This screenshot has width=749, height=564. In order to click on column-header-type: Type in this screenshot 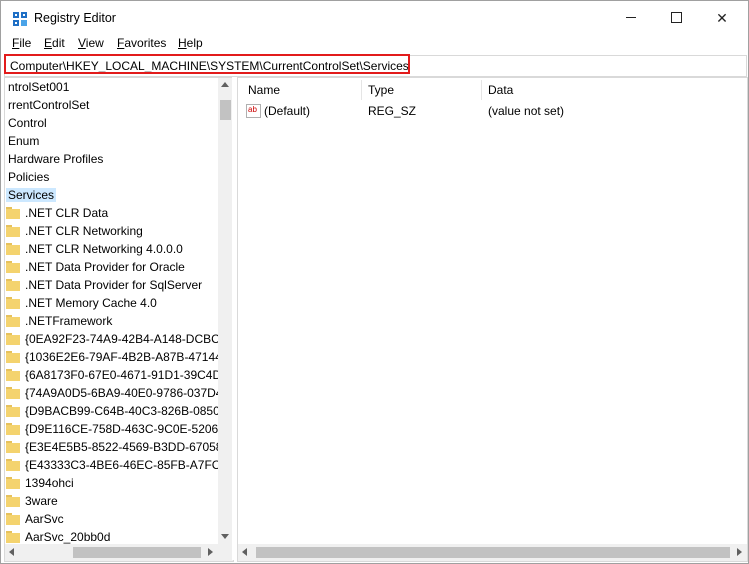, I will do `click(381, 90)`.